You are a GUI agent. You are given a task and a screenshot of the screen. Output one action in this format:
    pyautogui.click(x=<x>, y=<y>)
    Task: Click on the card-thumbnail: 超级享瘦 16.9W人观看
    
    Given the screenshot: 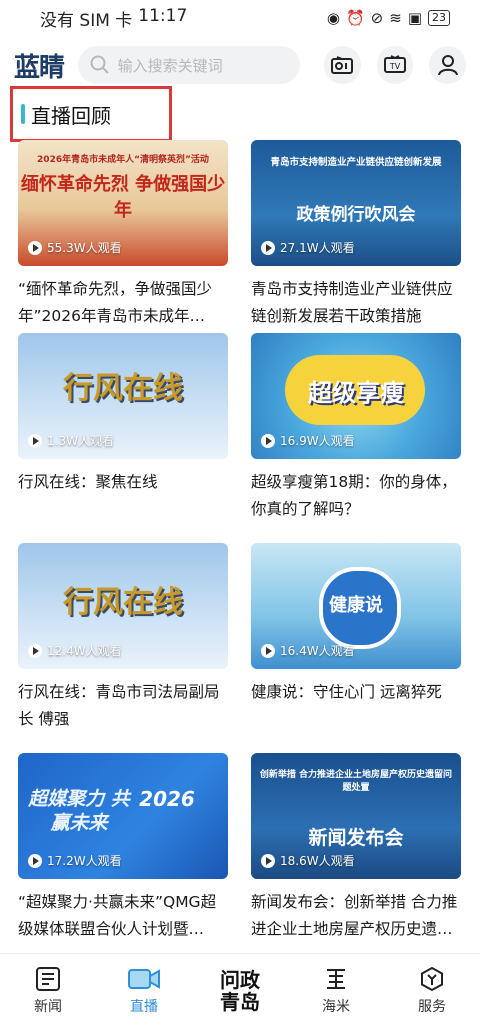 What is the action you would take?
    pyautogui.click(x=356, y=396)
    